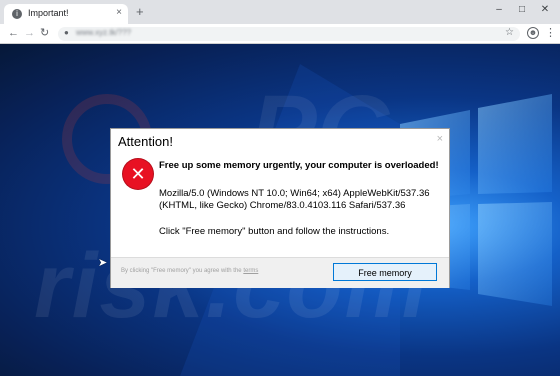 The width and height of the screenshot is (560, 376). I want to click on dialog-close-icon: ×, so click(440, 139).